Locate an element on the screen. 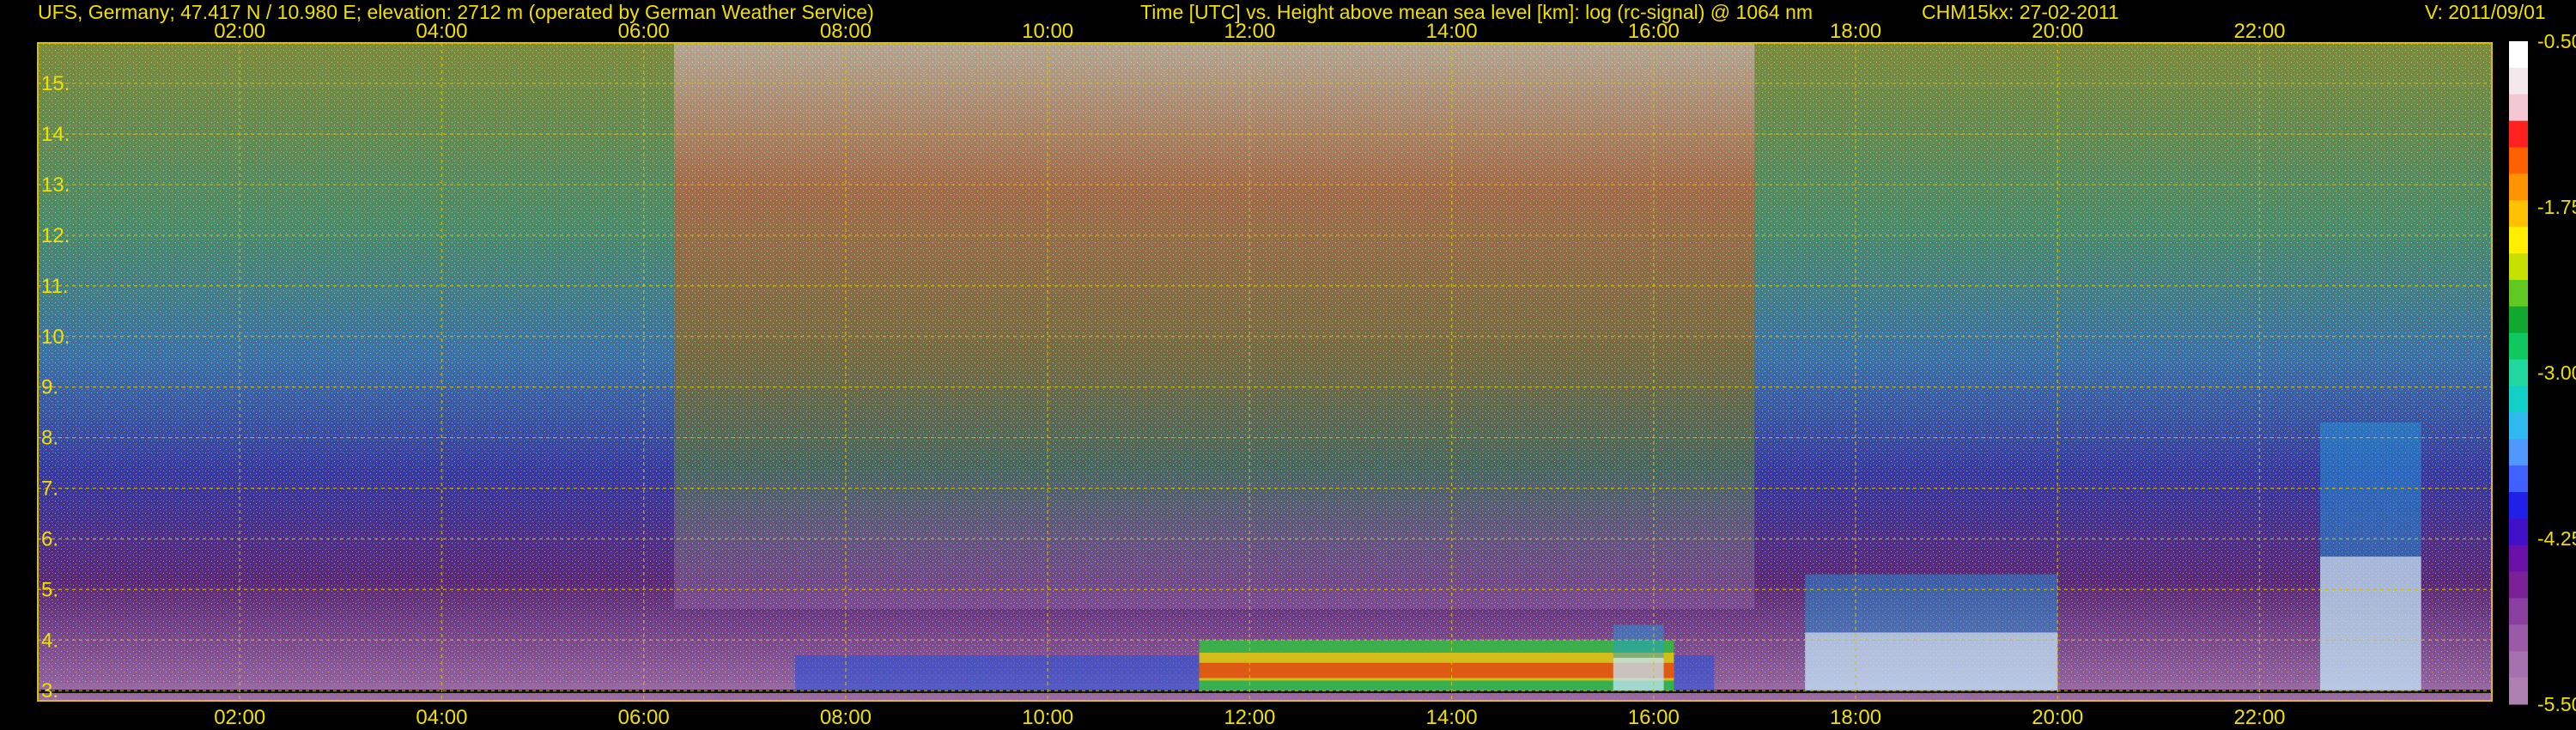 Image resolution: width=2576 pixels, height=730 pixels. x-tick-label-top: 08:00 is located at coordinates (846, 31).